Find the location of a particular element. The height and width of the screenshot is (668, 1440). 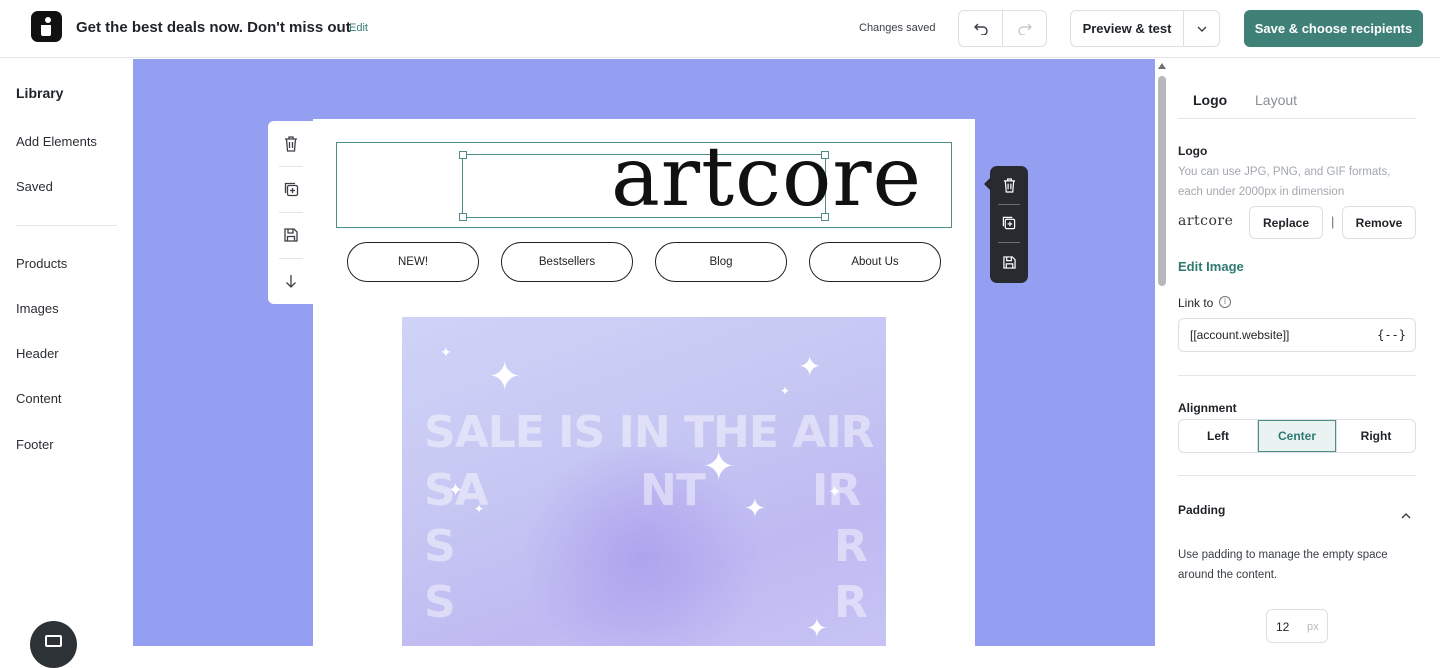

block-toolbar is located at coordinates (291, 212).